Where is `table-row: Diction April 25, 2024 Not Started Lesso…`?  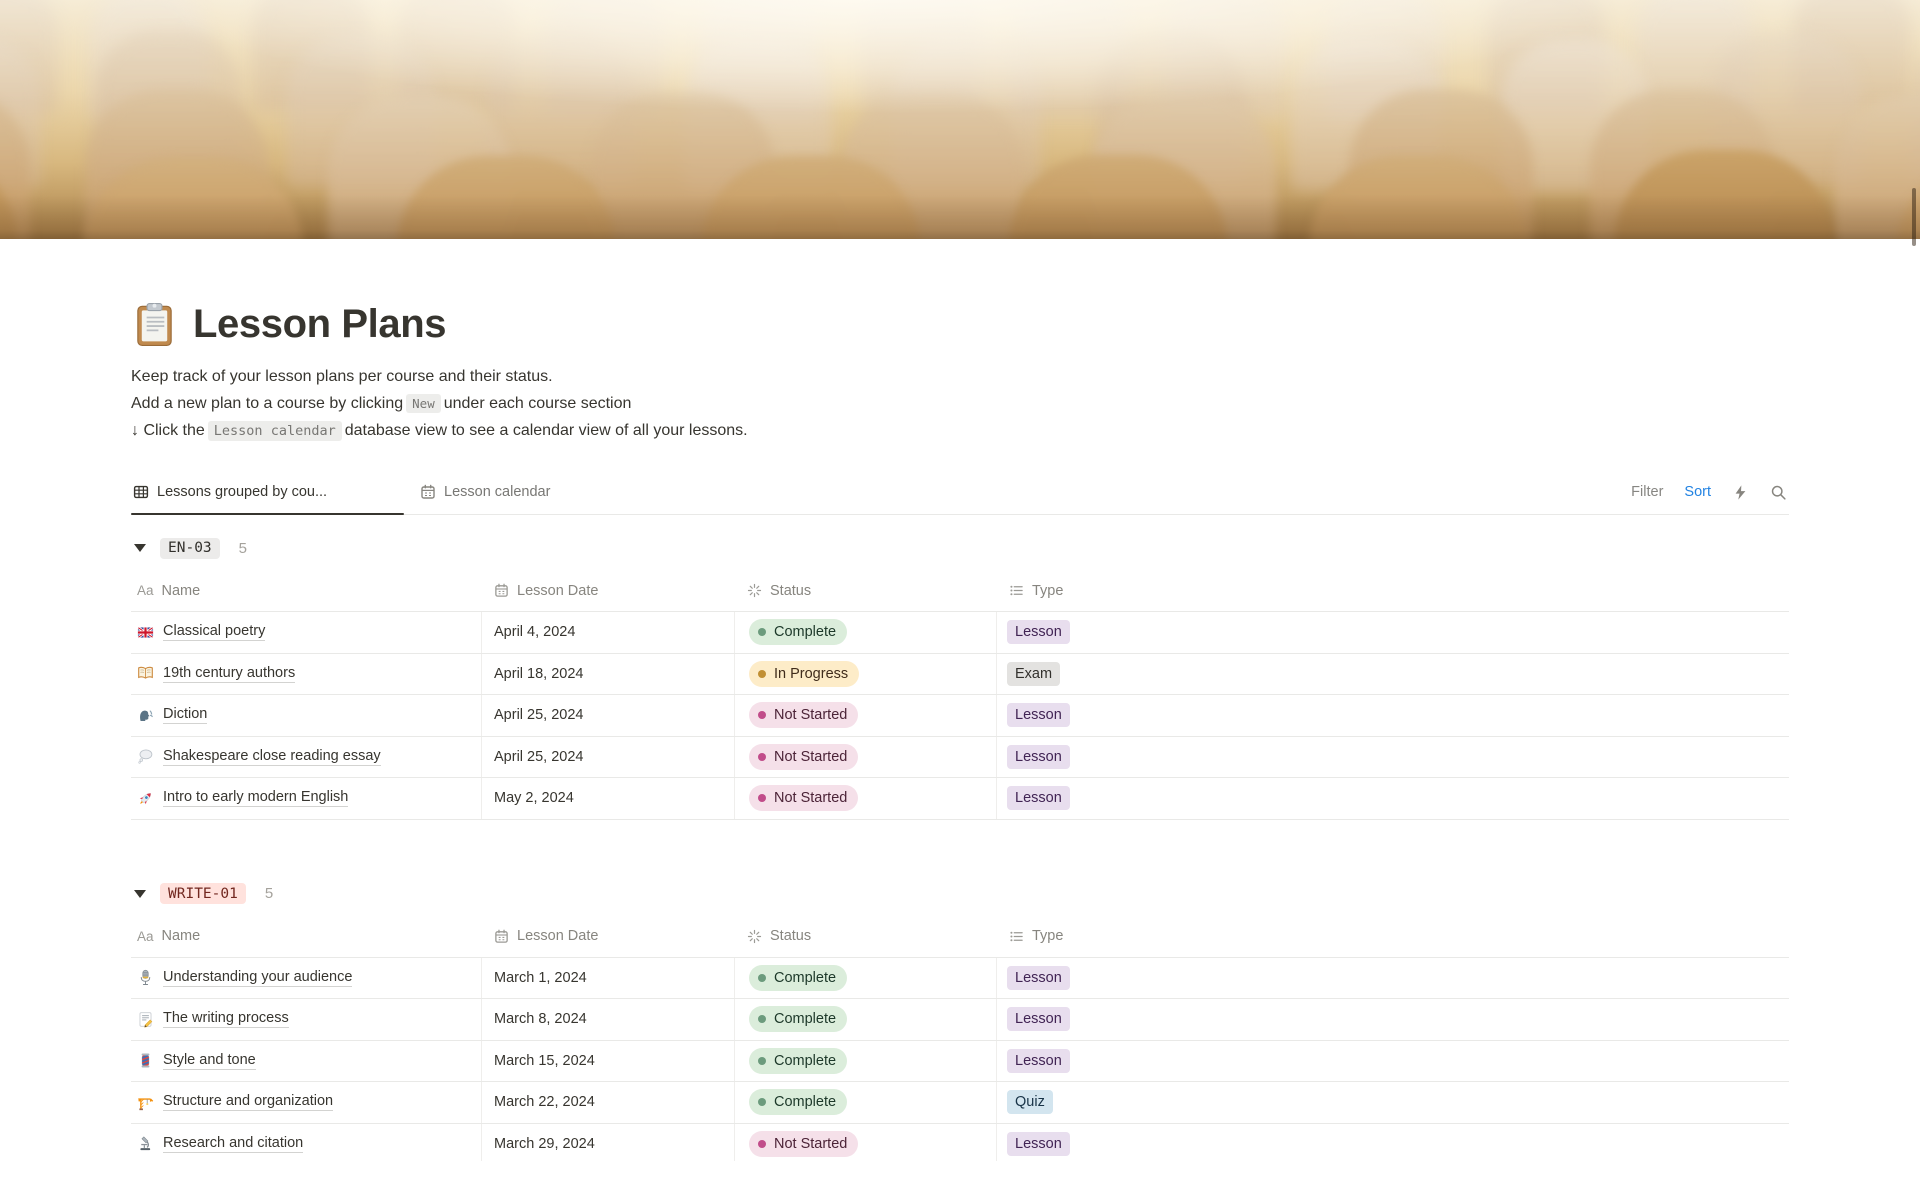 table-row: Diction April 25, 2024 Not Started Lesso… is located at coordinates (960, 716).